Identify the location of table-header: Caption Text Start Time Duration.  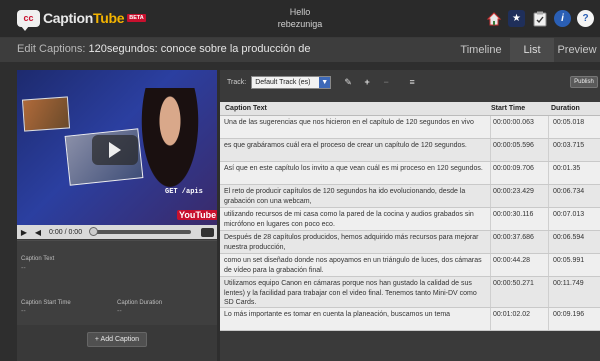
(410, 109).